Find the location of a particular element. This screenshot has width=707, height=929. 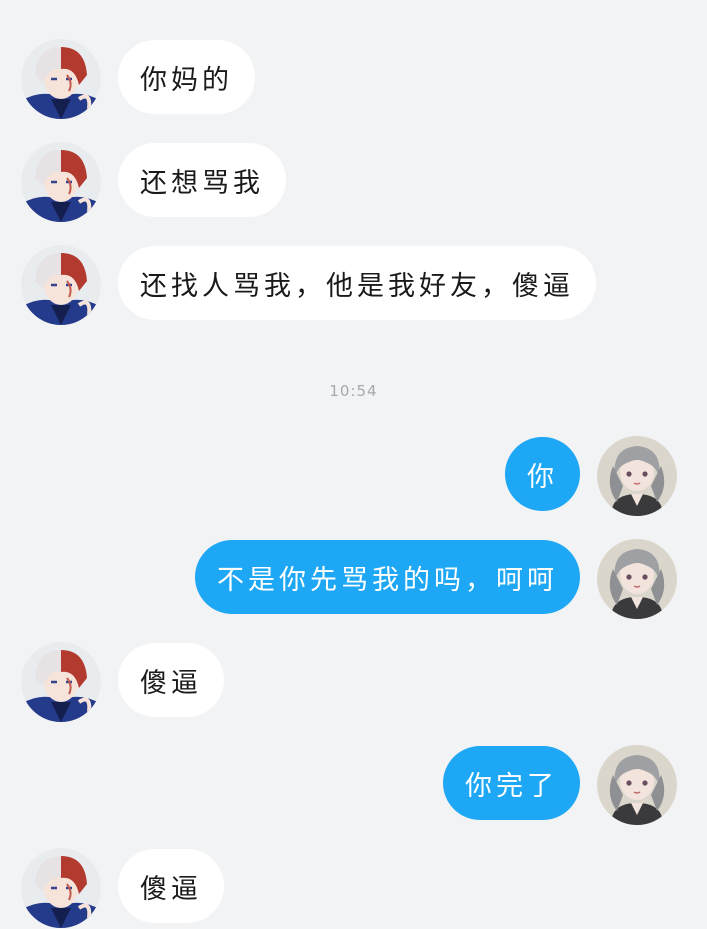

message-row: 你完了 is located at coordinates (353, 785).